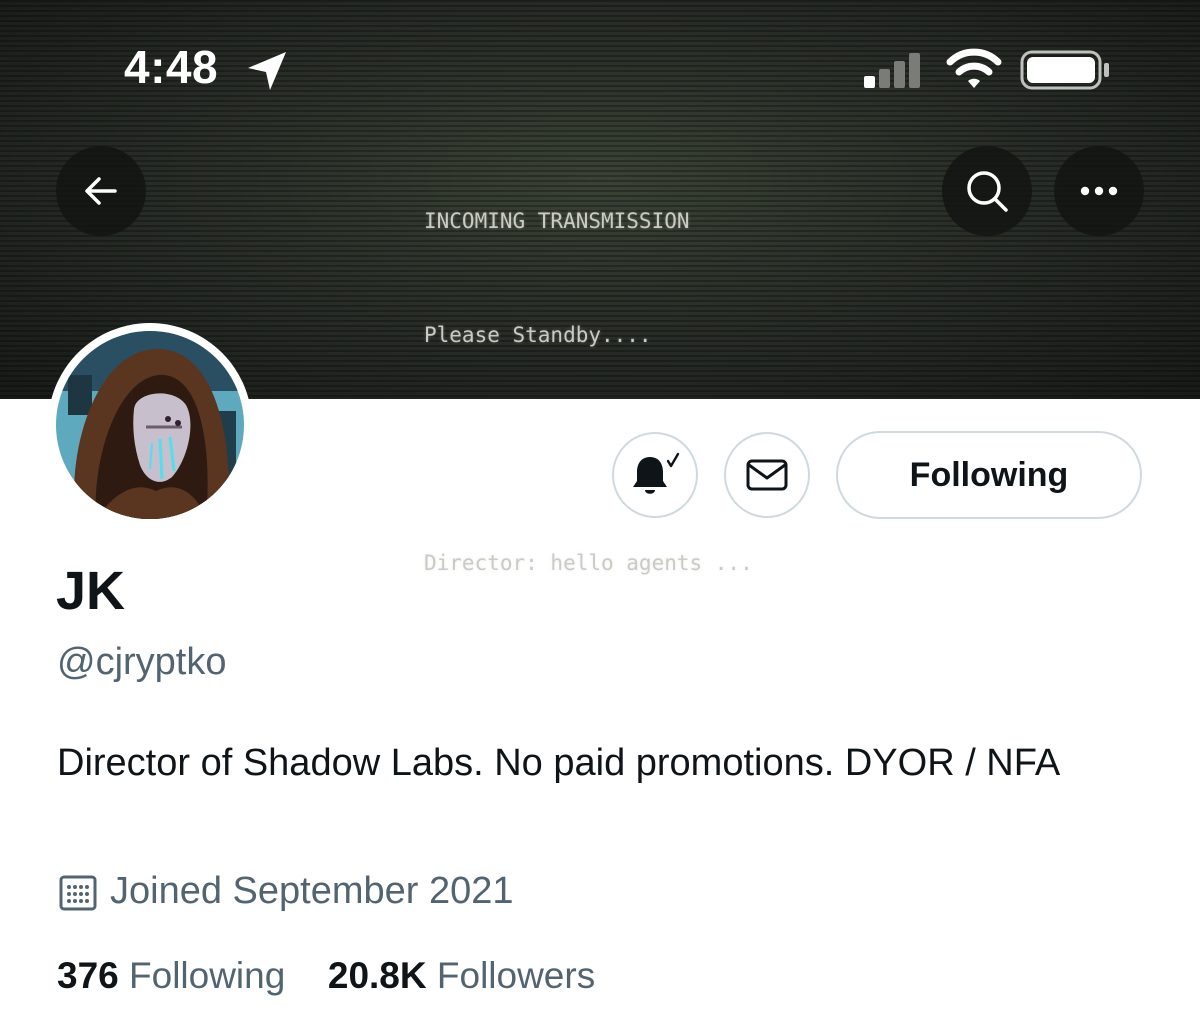 The image size is (1200, 1029). I want to click on following-button: Following, so click(989, 475).